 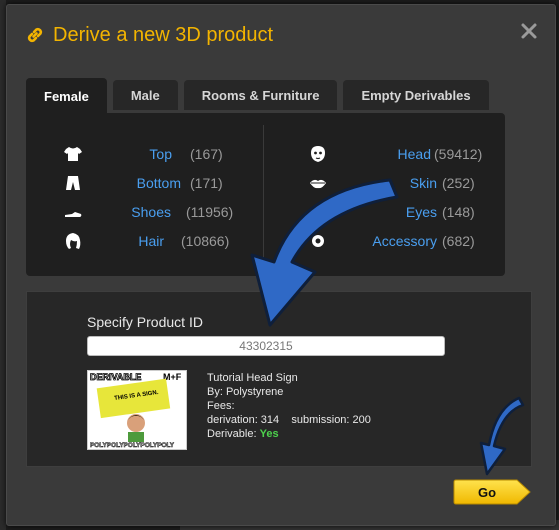 I want to click on head-icon, so click(x=318, y=154).